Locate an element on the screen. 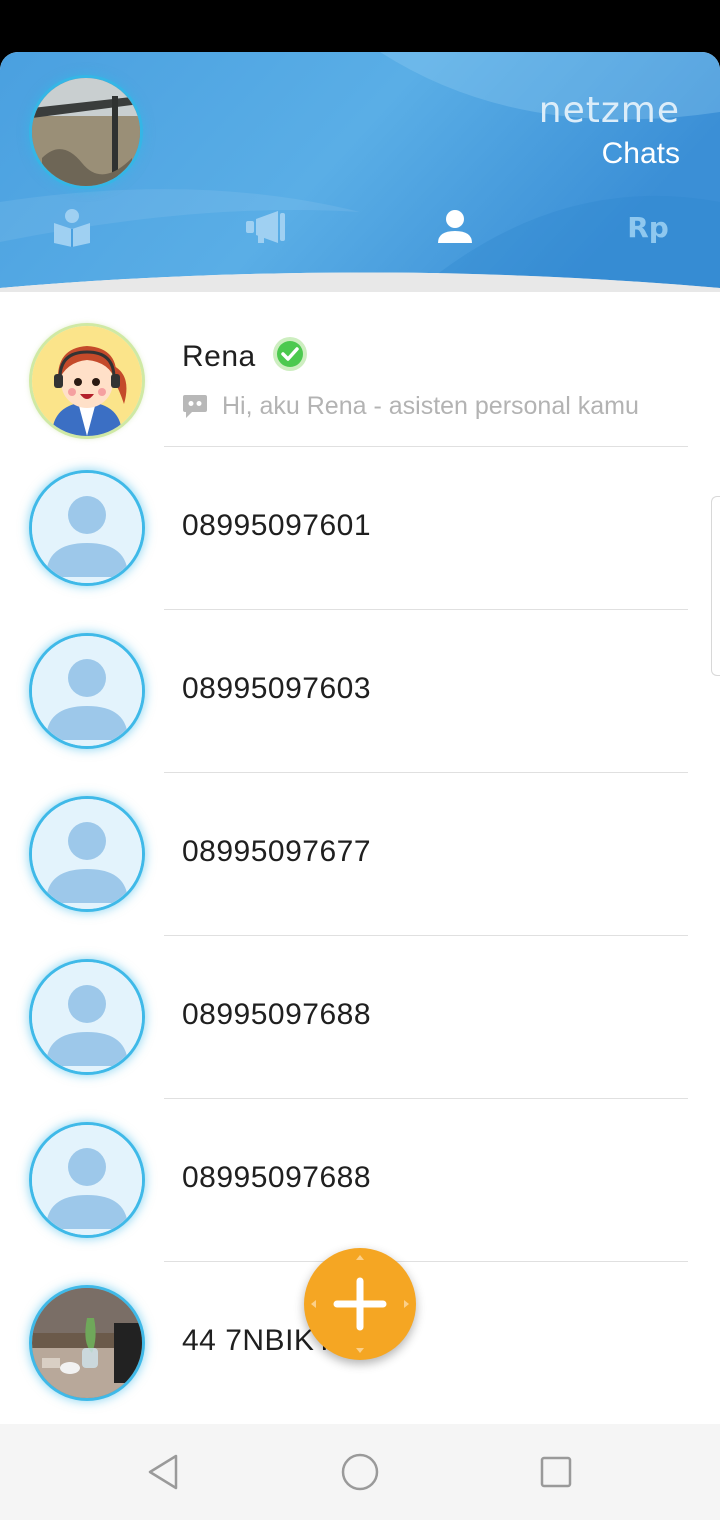 This screenshot has height=1520, width=720. verified-badge-icon is located at coordinates (290, 354).